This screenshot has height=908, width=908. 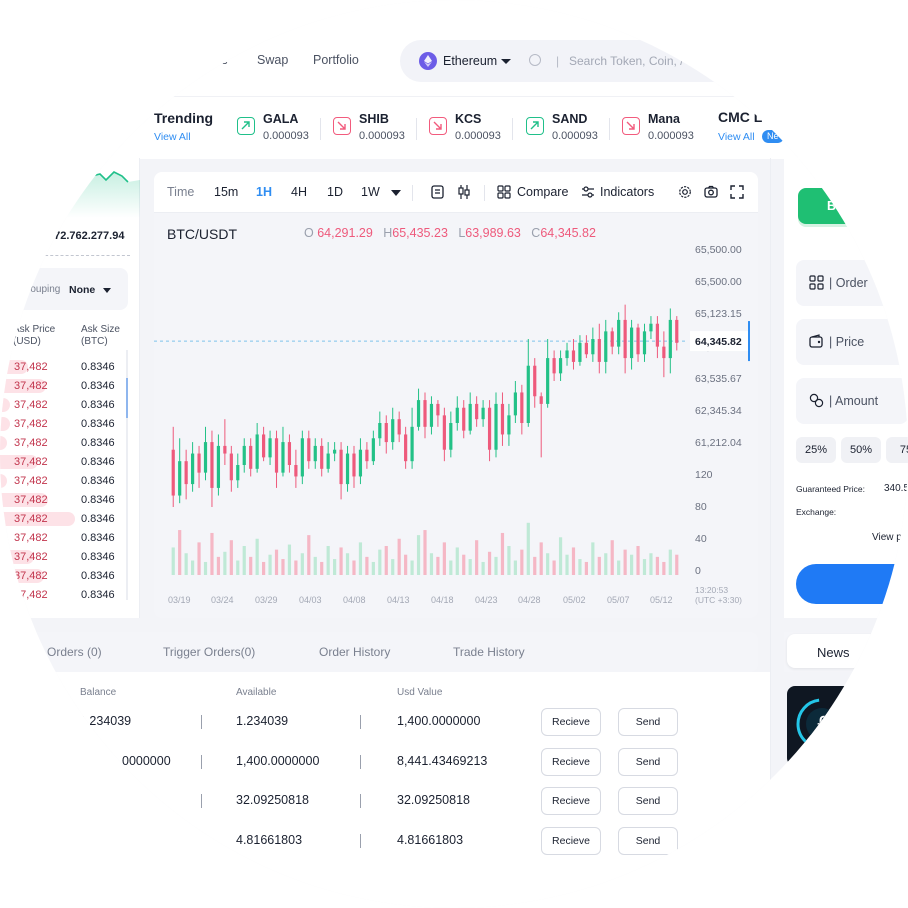 What do you see at coordinates (887, 537) in the screenshot?
I see `view-link: View p` at bounding box center [887, 537].